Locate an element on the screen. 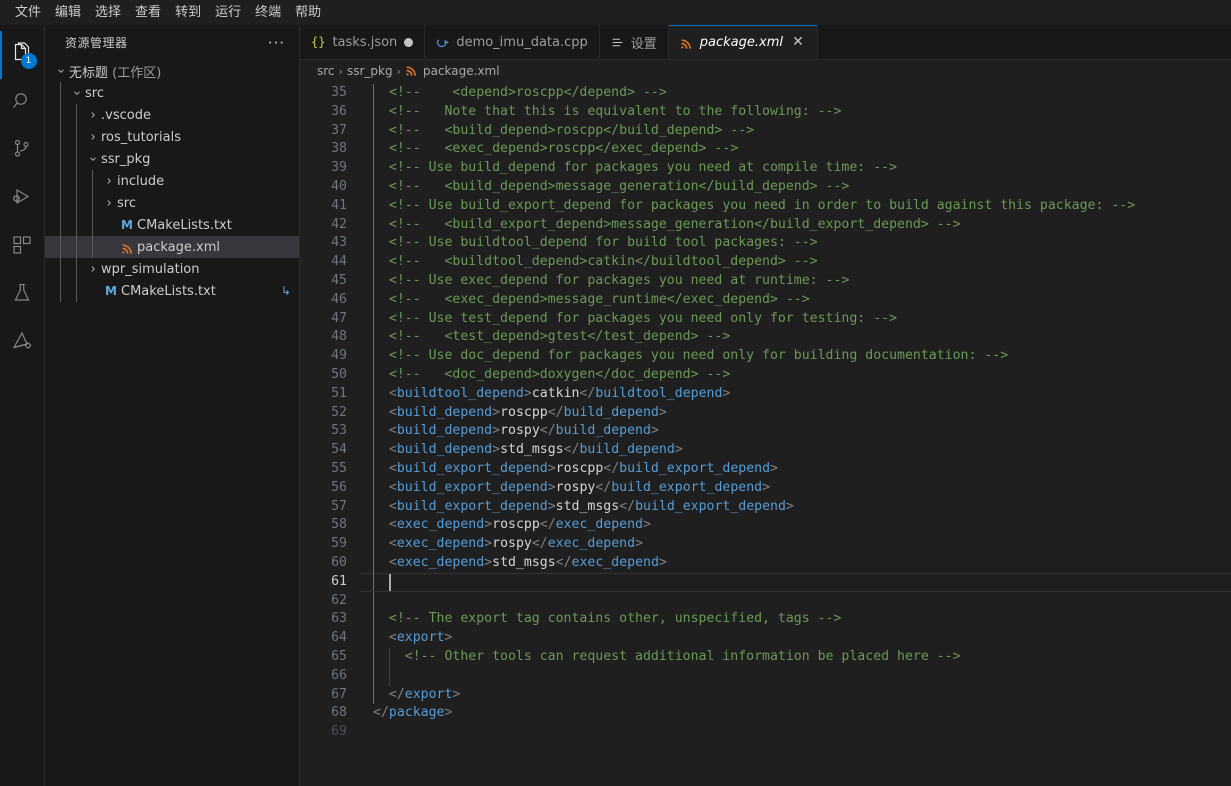 The width and height of the screenshot is (1231, 786). menu-item-2: 选择 is located at coordinates (108, 12).